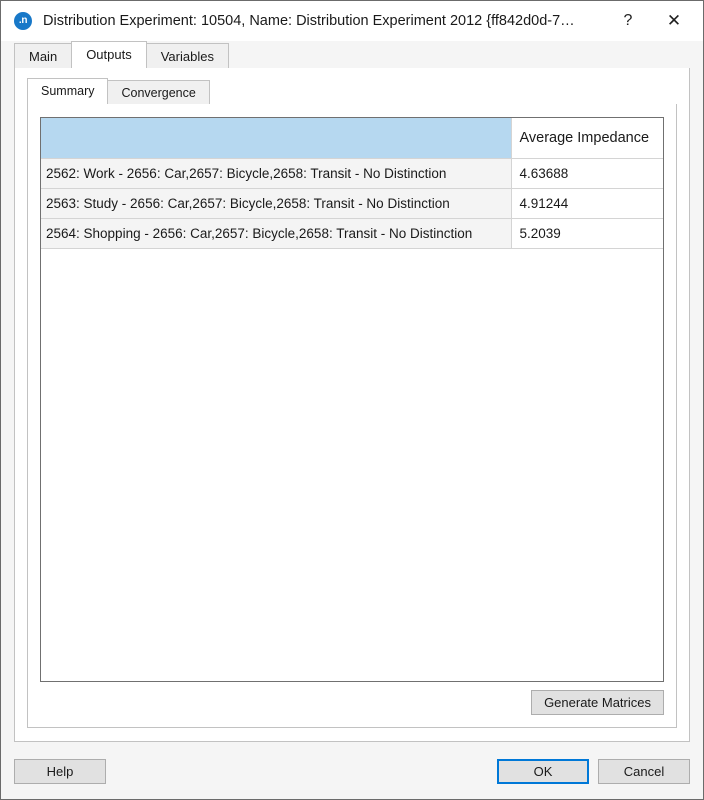 The height and width of the screenshot is (800, 704). I want to click on tab-main: Main, so click(43, 55).